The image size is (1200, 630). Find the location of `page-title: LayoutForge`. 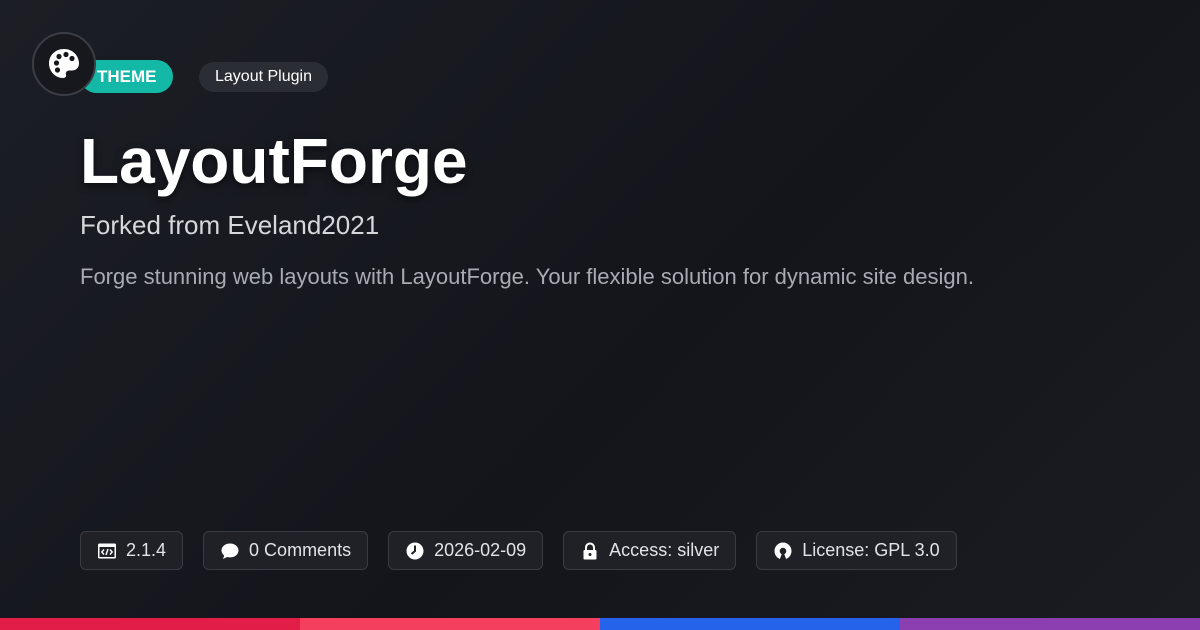

page-title: LayoutForge is located at coordinates (274, 161).